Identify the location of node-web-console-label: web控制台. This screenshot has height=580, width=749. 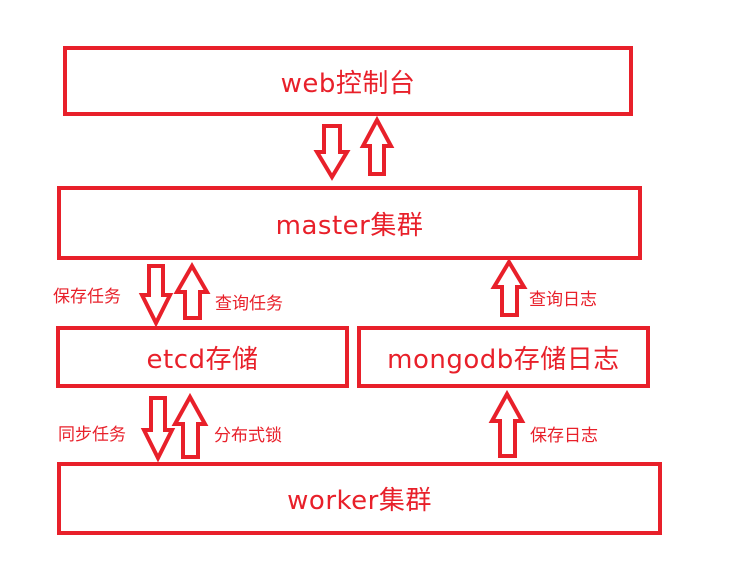
(348, 83).